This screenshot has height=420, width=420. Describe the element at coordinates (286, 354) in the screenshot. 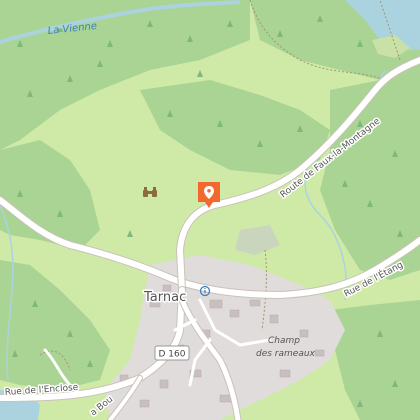

I see `area-label-line2: des rameaux` at that location.